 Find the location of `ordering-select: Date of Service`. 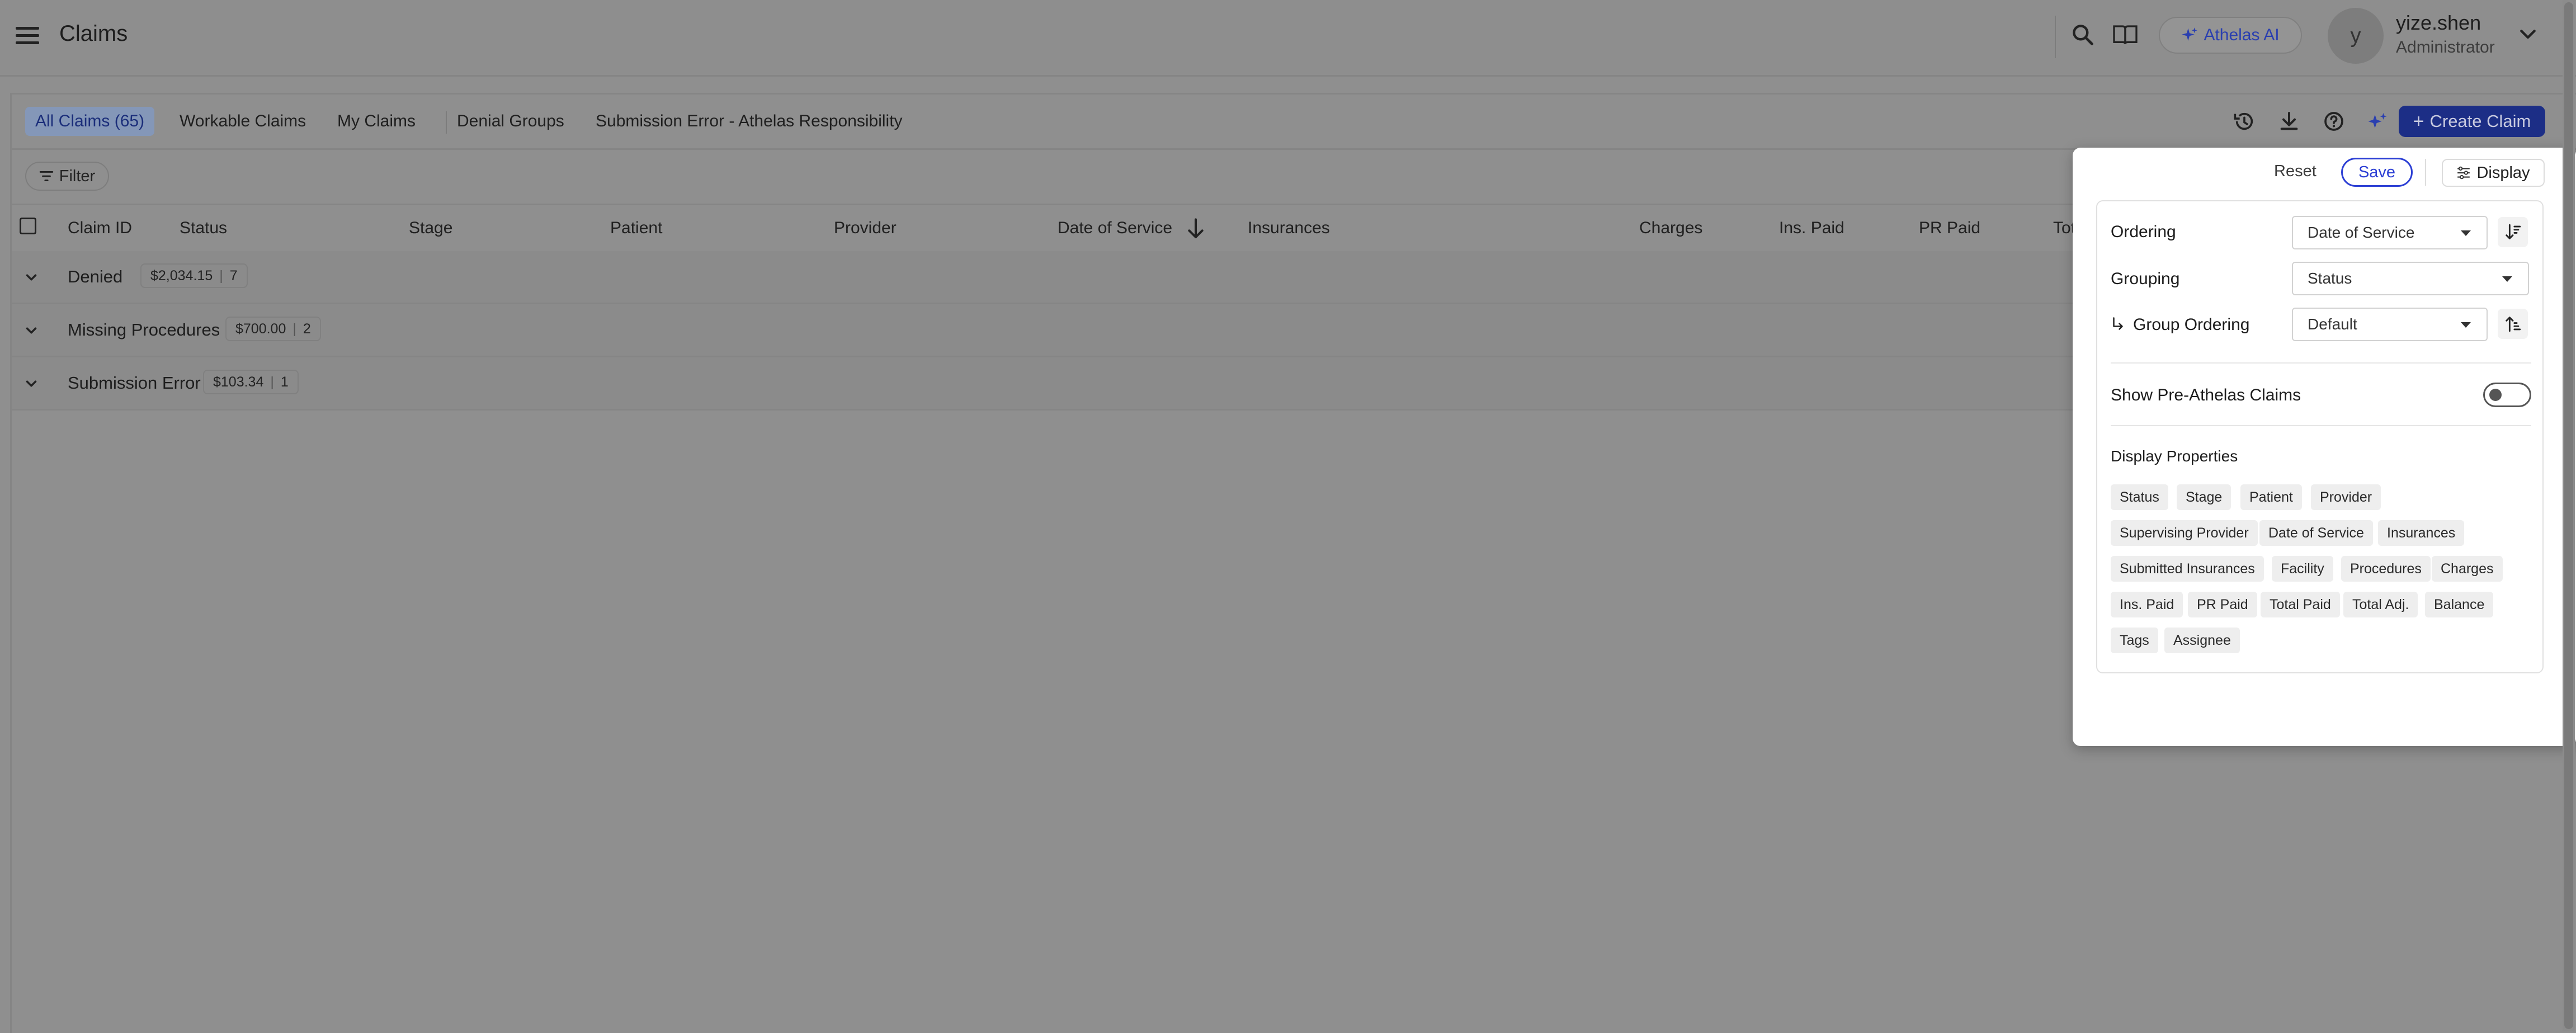

ordering-select: Date of Service is located at coordinates (2390, 232).